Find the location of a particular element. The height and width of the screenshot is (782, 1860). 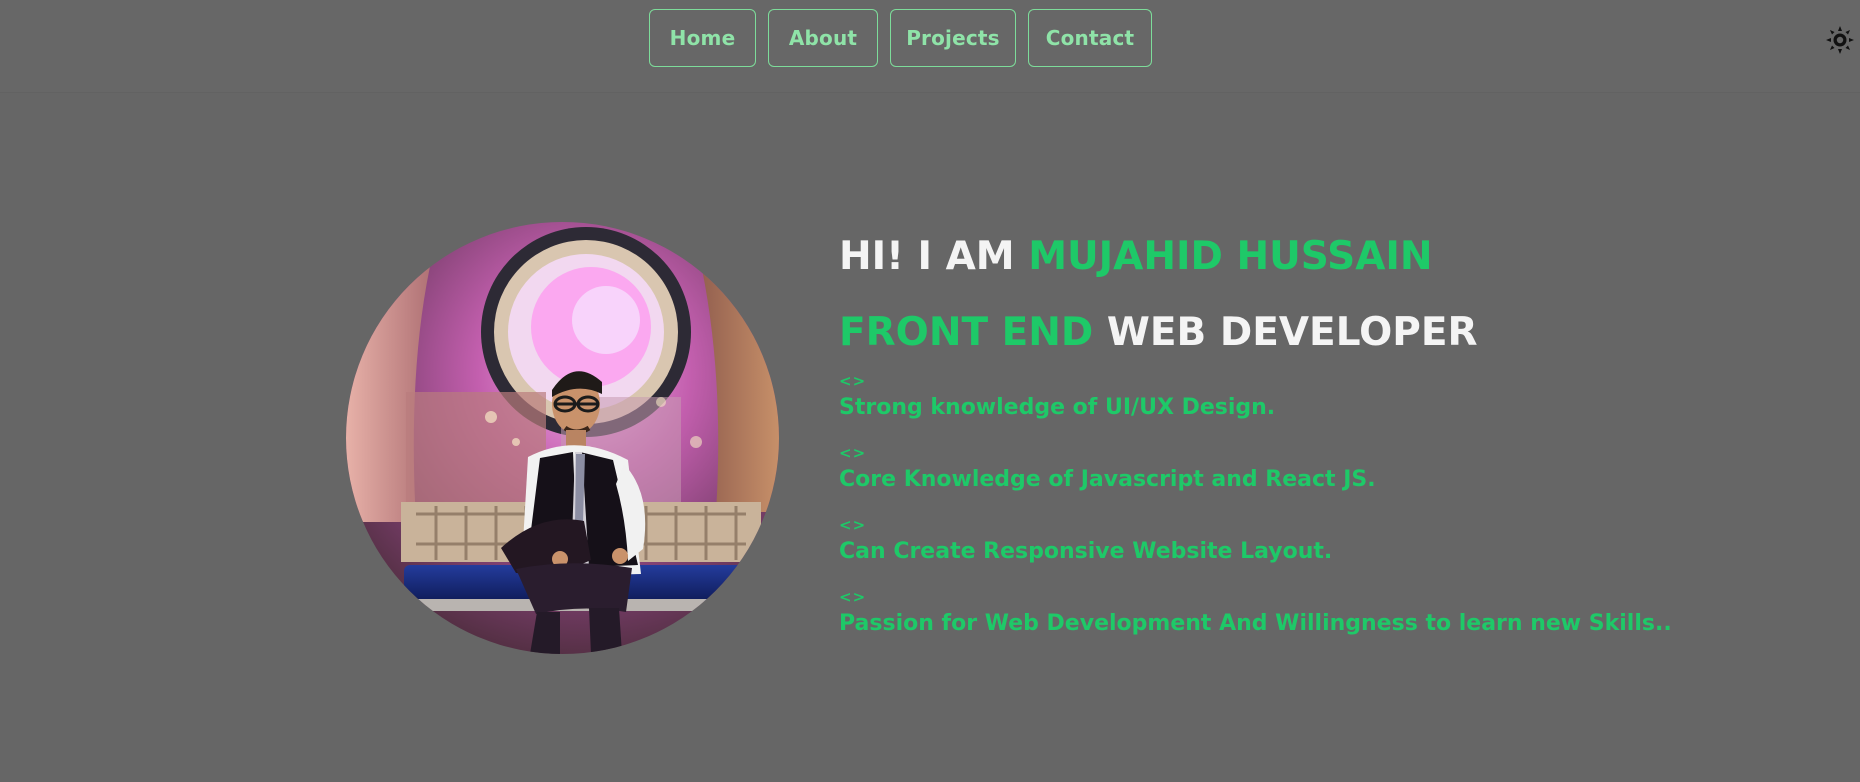

nav-projects-button: Projects is located at coordinates (953, 38).